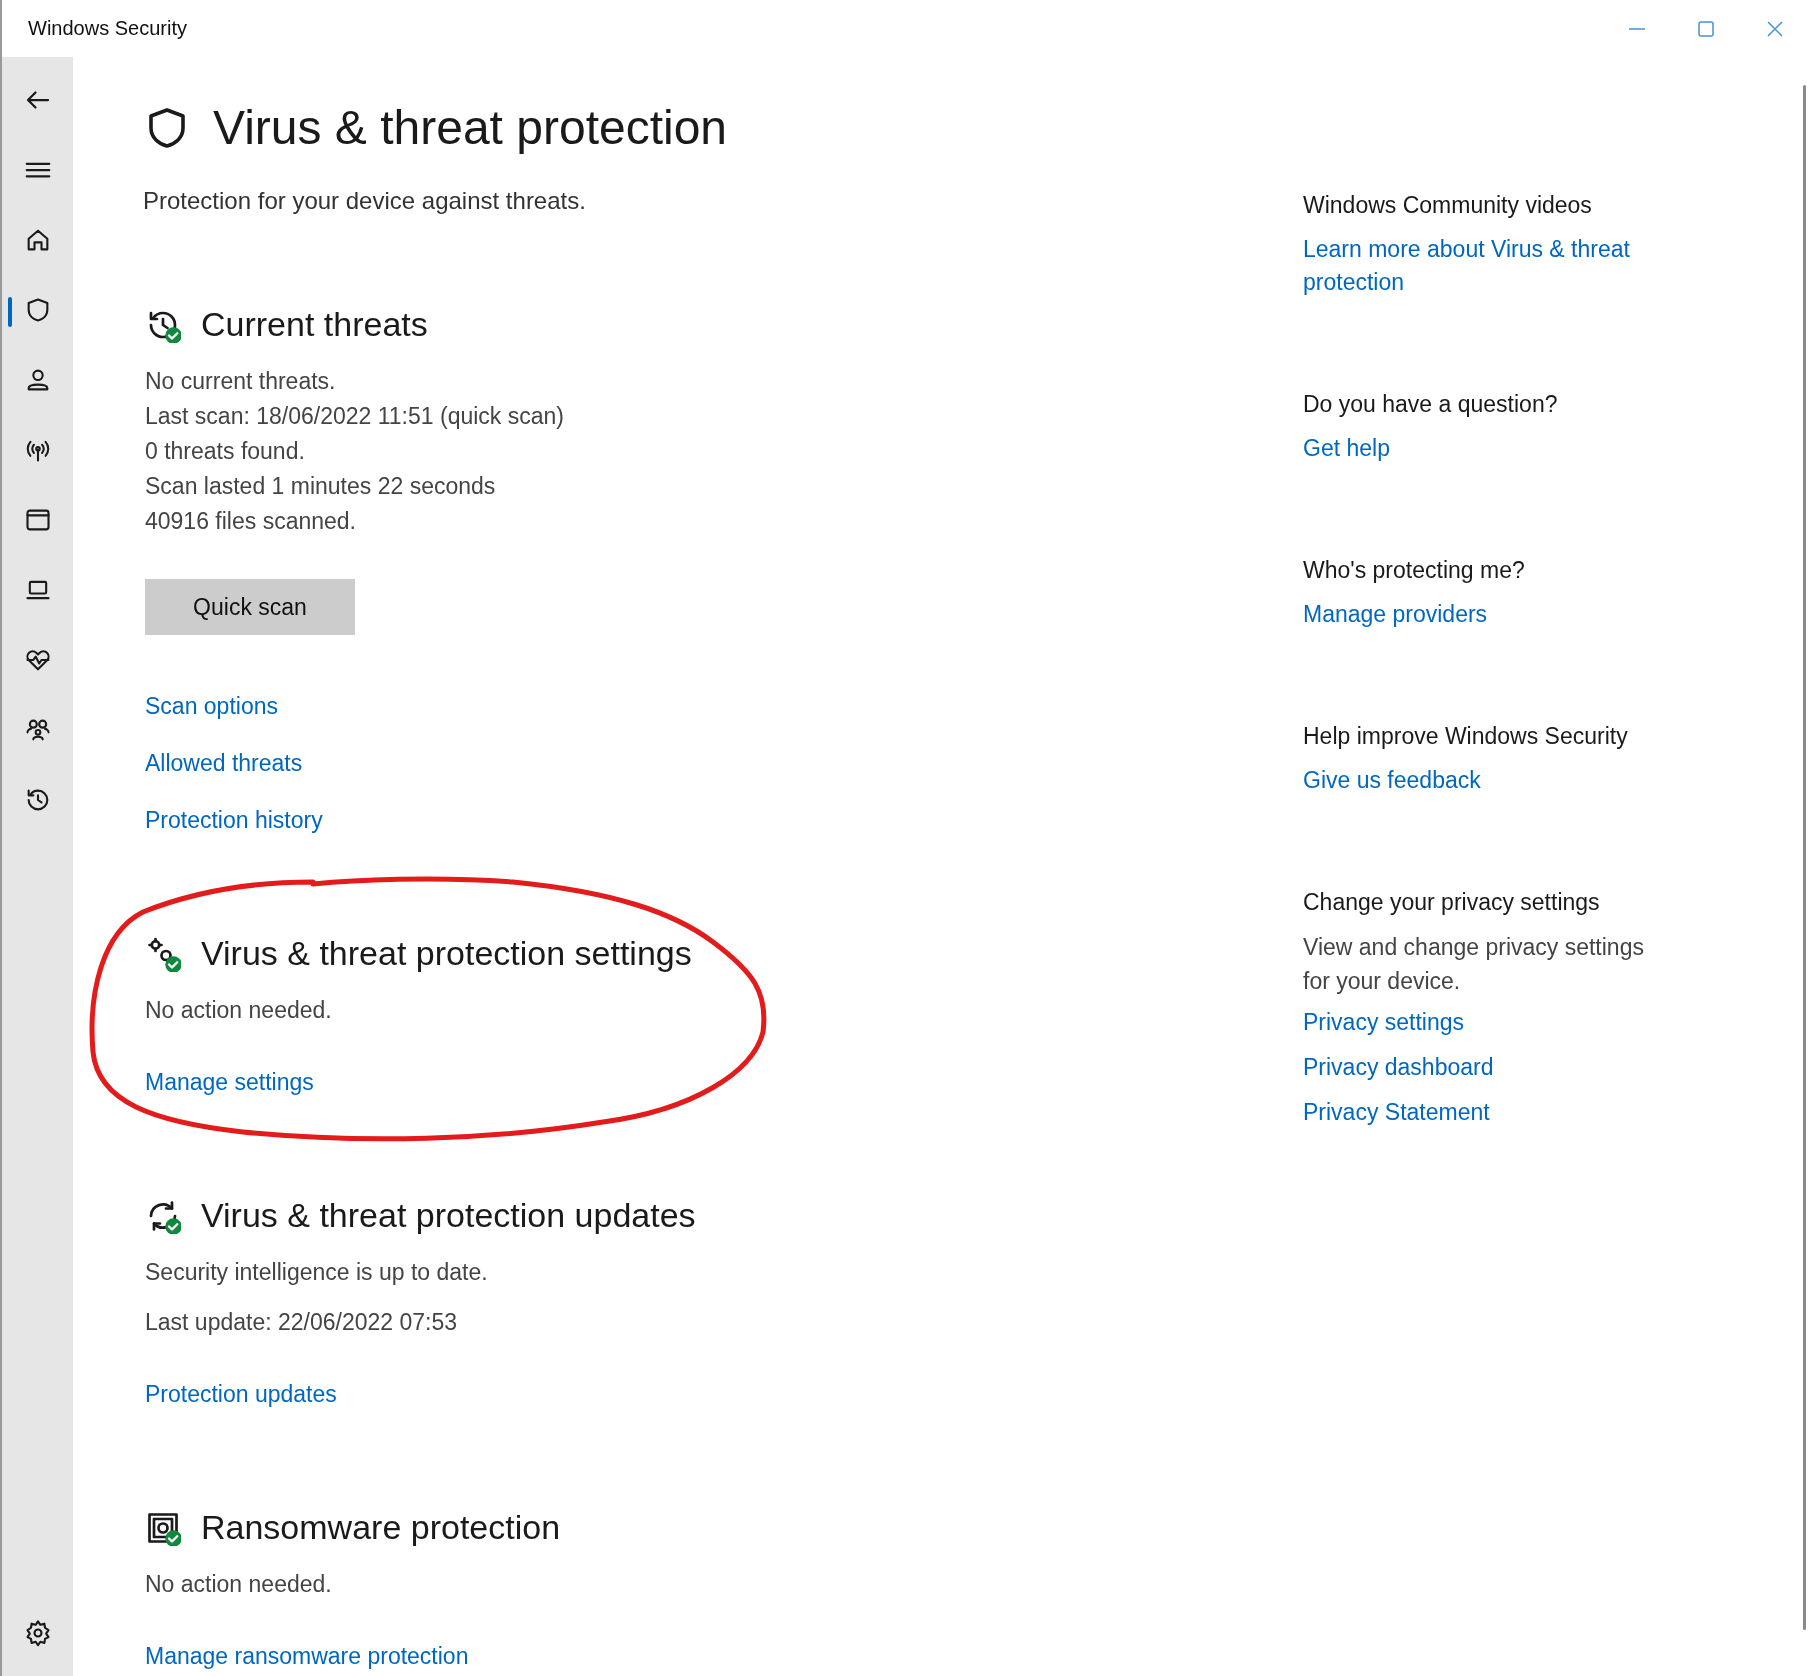 The height and width of the screenshot is (1676, 1809). Describe the element at coordinates (1398, 1067) in the screenshot. I see `link: Privacy dashboard` at that location.